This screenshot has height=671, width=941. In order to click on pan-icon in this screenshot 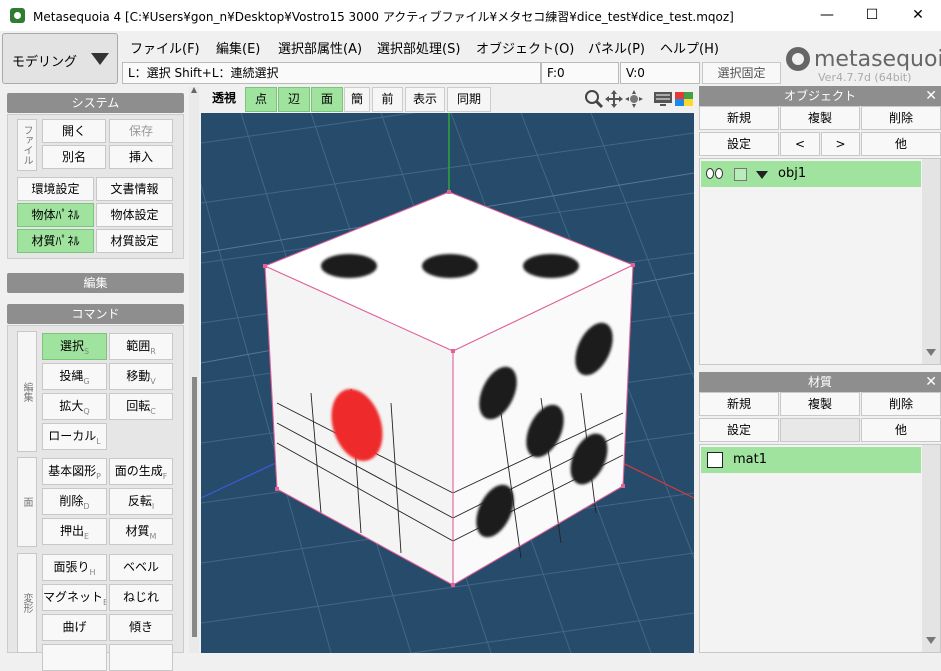, I will do `click(614, 99)`.